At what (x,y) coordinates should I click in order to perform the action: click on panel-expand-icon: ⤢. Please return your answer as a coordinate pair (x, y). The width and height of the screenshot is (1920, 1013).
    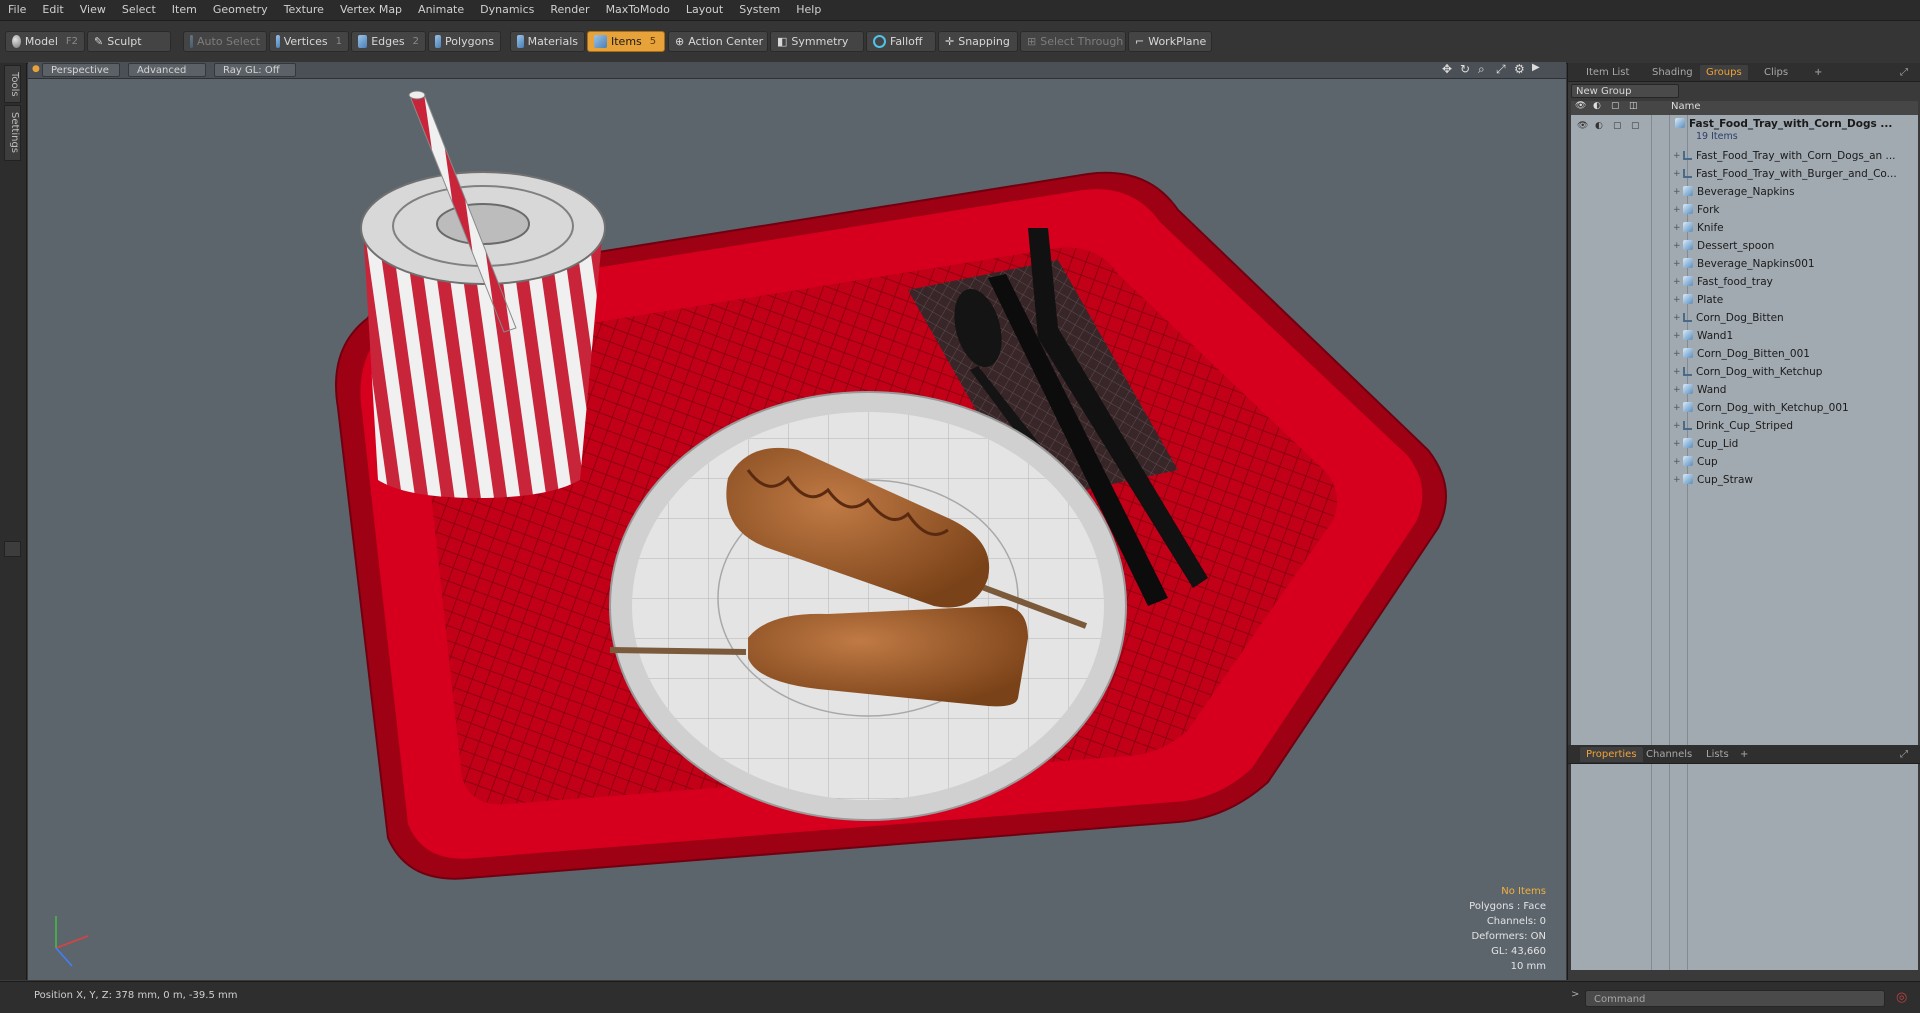
    Looking at the image, I should click on (1904, 72).